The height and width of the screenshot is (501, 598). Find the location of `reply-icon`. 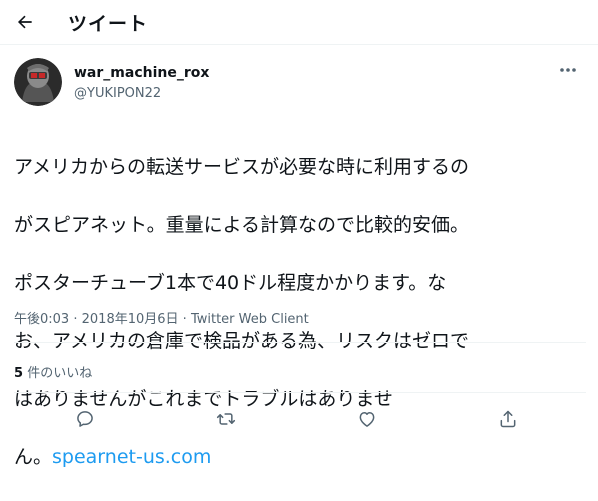

reply-icon is located at coordinates (85, 419).